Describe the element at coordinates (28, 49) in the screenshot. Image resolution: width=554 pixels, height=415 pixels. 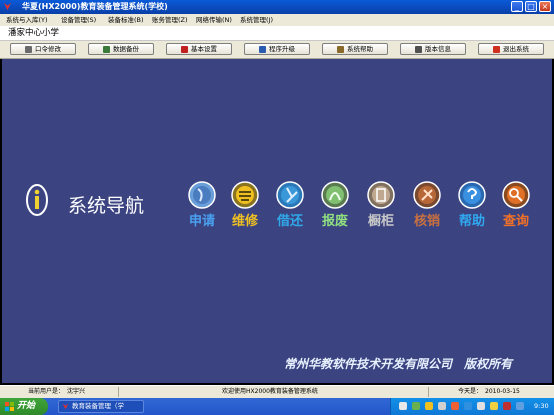
I see `key-icon` at that location.